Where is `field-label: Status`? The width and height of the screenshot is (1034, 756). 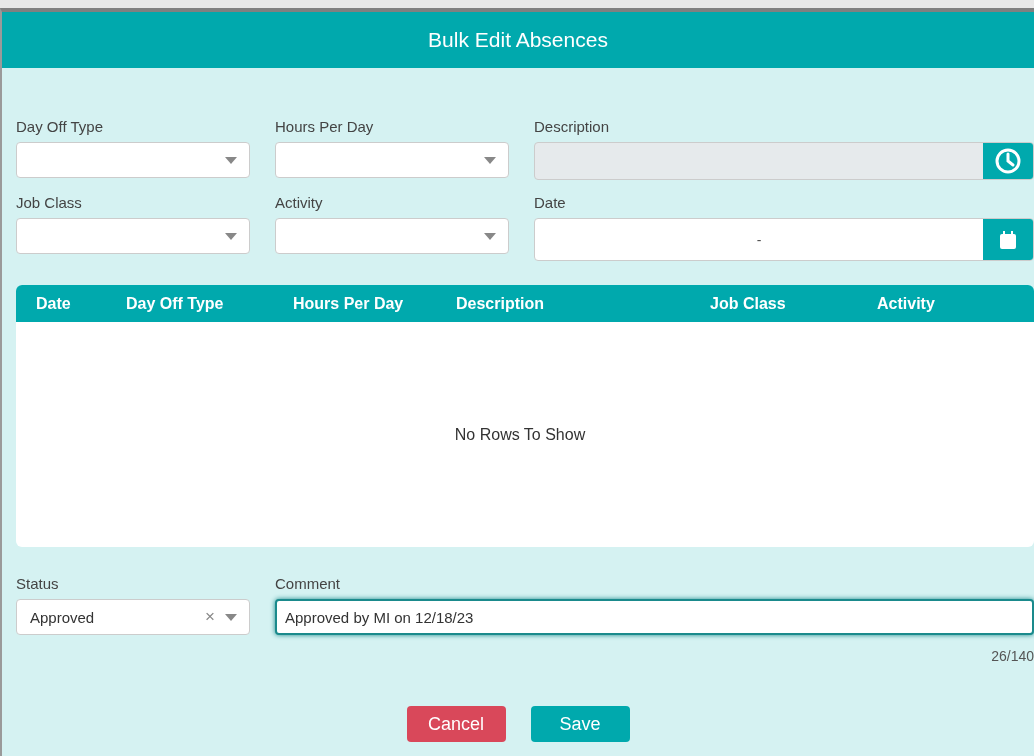
field-label: Status is located at coordinates (37, 583).